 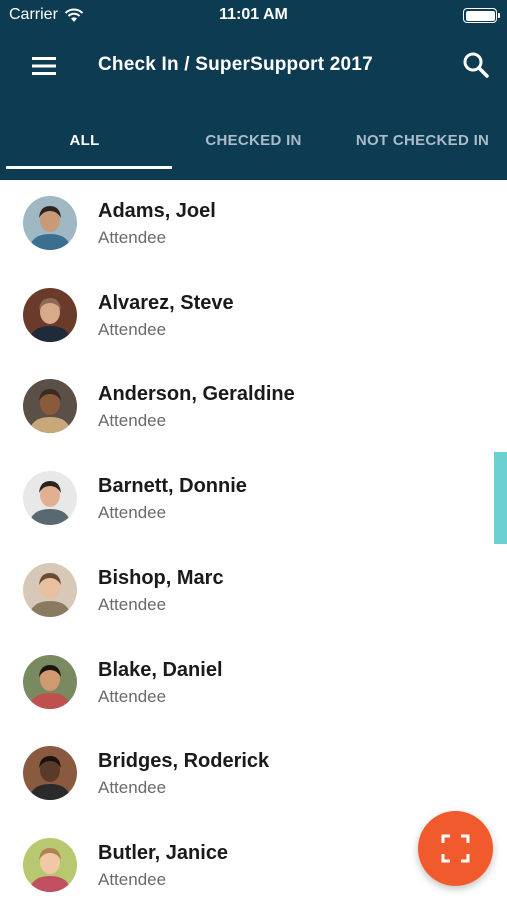 What do you see at coordinates (44, 66) in the screenshot?
I see `menu-icon` at bounding box center [44, 66].